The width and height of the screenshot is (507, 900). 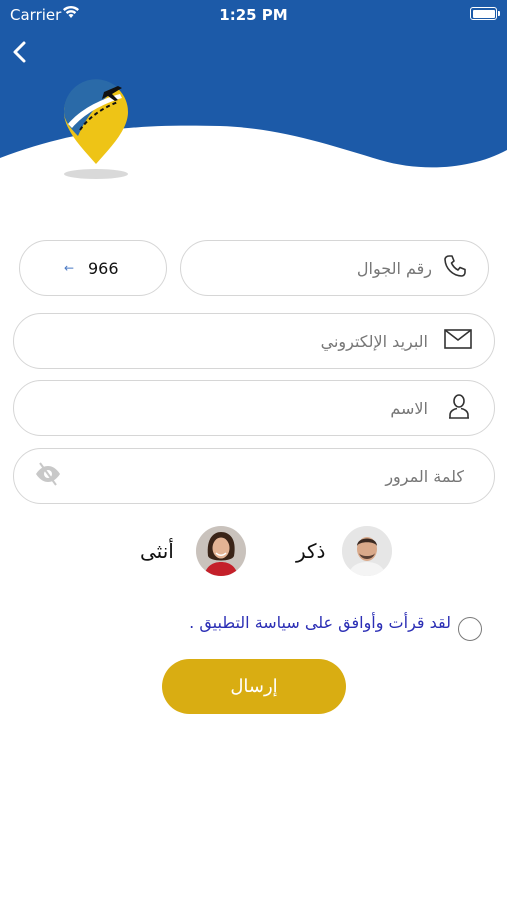 What do you see at coordinates (311, 551) in the screenshot?
I see `male-label: ذكر` at bounding box center [311, 551].